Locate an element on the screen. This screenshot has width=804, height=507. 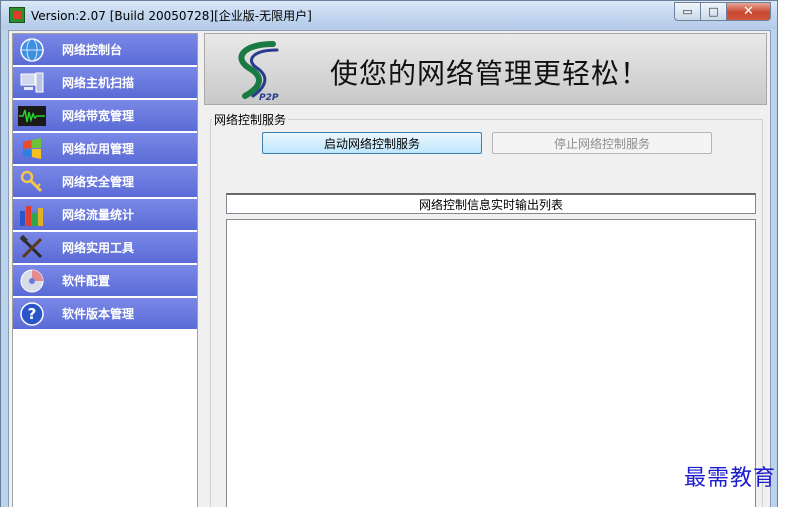
windows-flag-icon is located at coordinates (32, 149).